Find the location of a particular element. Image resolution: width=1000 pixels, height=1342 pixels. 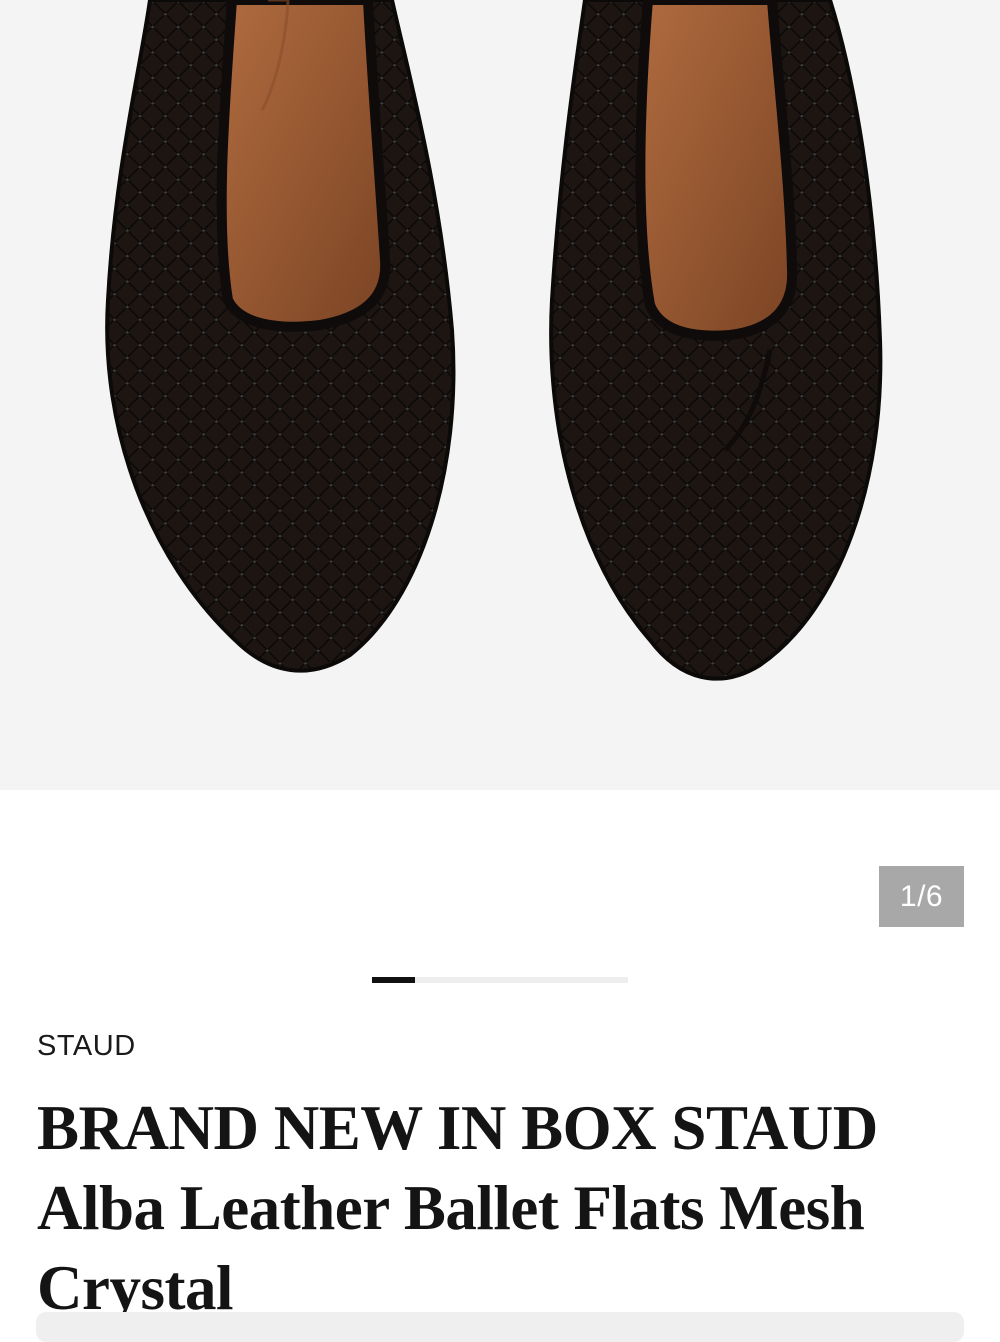

gallery-progress-indicator is located at coordinates (393, 980).